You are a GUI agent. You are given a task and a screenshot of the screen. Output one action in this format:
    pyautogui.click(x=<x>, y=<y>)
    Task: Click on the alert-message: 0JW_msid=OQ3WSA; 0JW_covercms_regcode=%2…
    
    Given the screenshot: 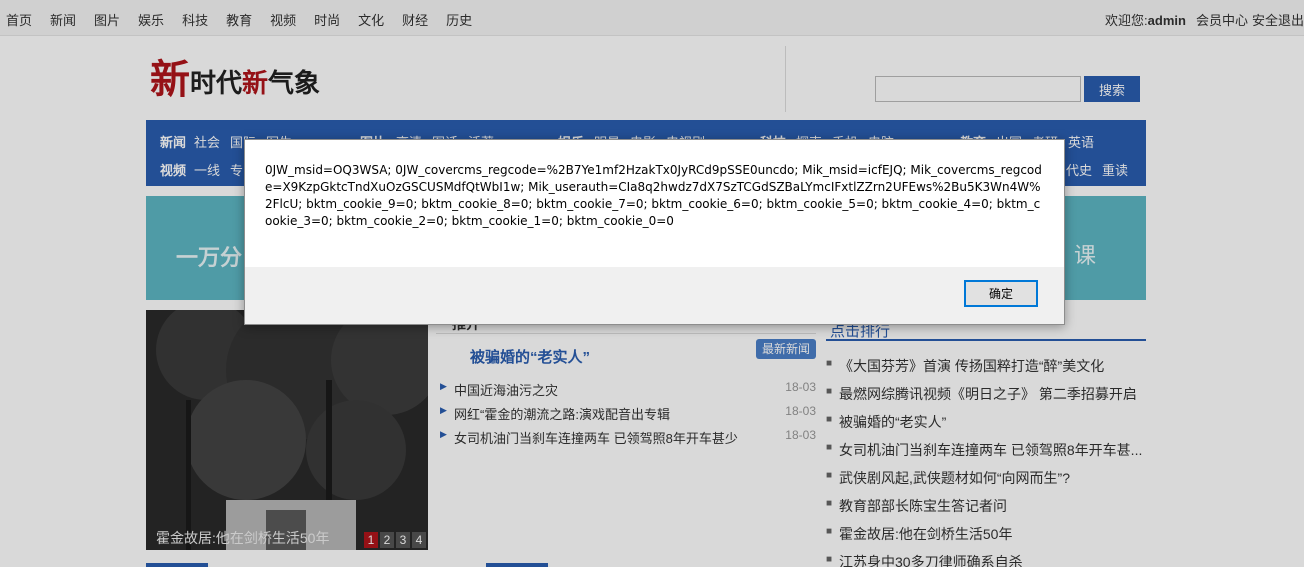 What is the action you would take?
    pyautogui.click(x=653, y=195)
    